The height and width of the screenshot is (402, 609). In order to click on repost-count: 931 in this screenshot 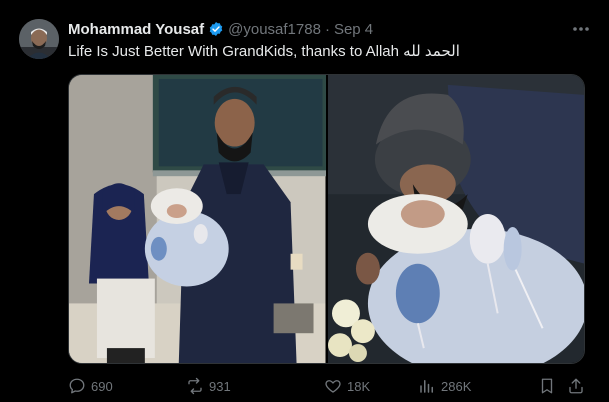, I will do `click(220, 386)`.